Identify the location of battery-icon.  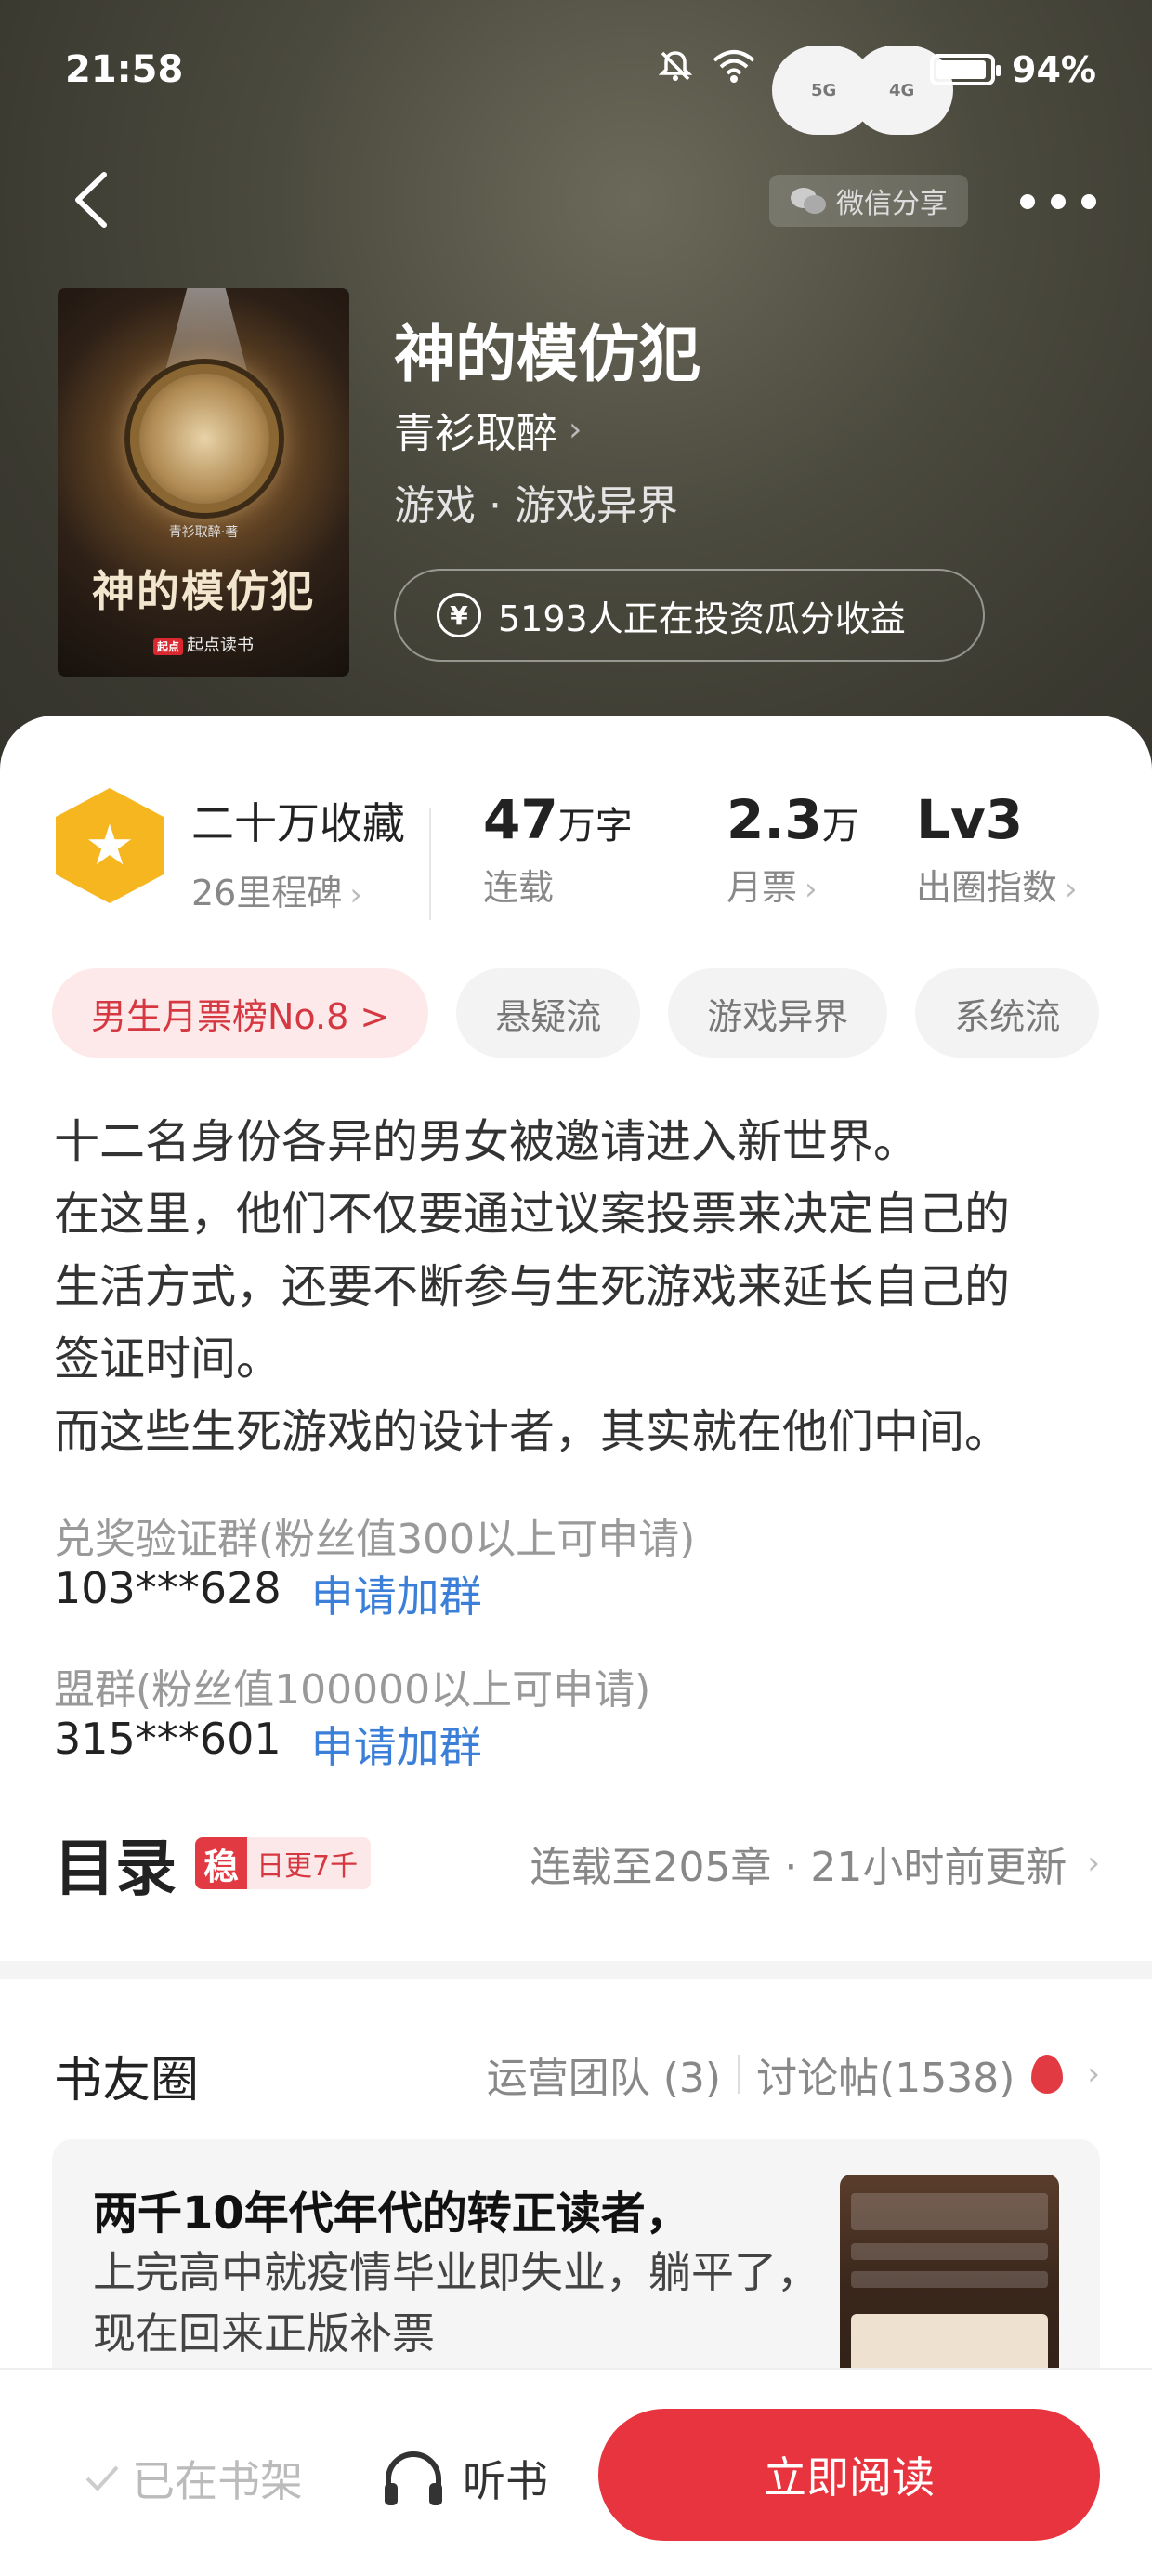
(965, 69).